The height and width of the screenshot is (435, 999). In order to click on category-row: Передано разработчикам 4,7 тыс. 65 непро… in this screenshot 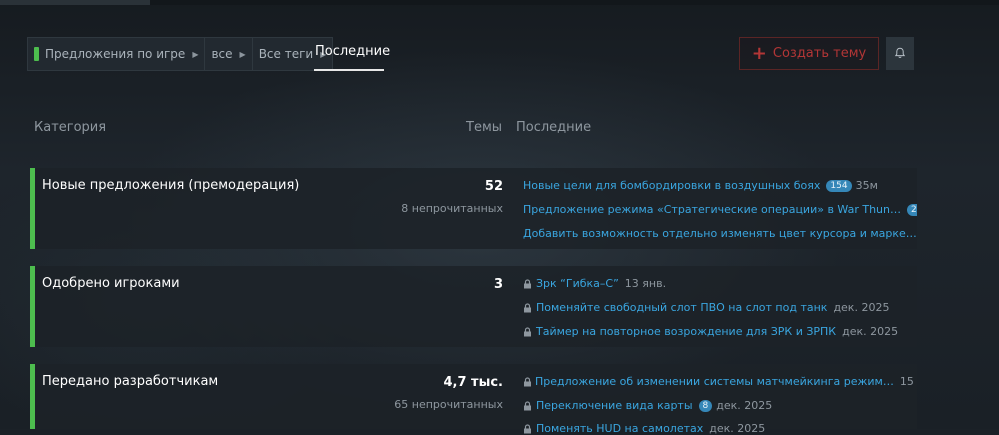, I will do `click(473, 399)`.